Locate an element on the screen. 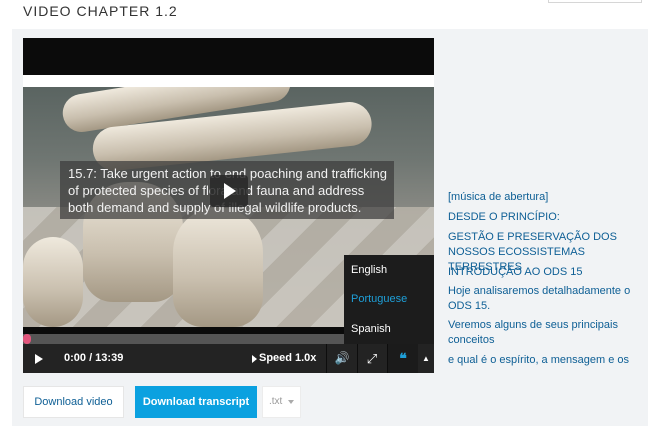 The width and height of the screenshot is (648, 426). transcript-format-select: .txt is located at coordinates (281, 402).